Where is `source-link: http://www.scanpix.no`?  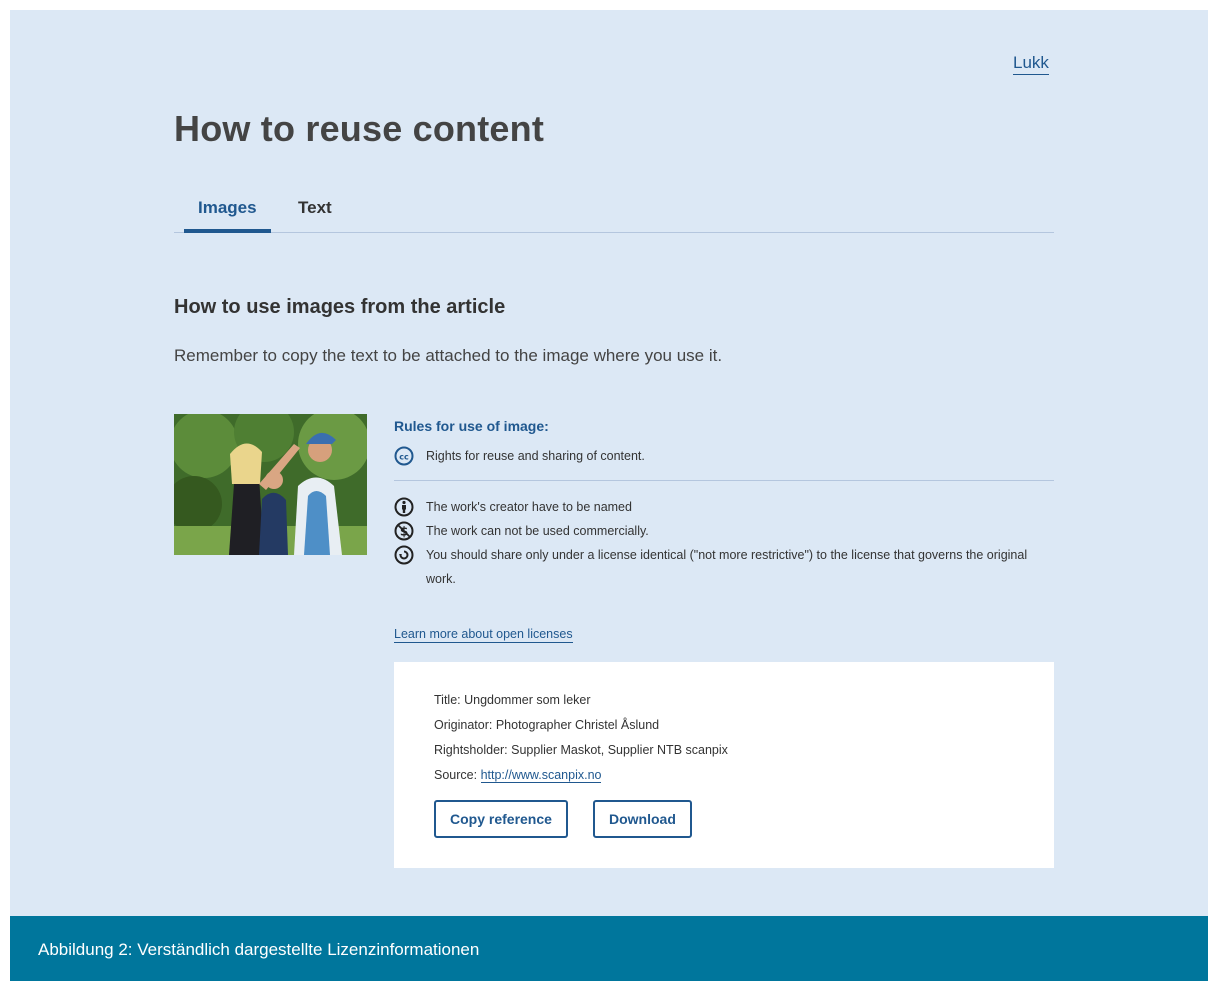 source-link: http://www.scanpix.no is located at coordinates (541, 775).